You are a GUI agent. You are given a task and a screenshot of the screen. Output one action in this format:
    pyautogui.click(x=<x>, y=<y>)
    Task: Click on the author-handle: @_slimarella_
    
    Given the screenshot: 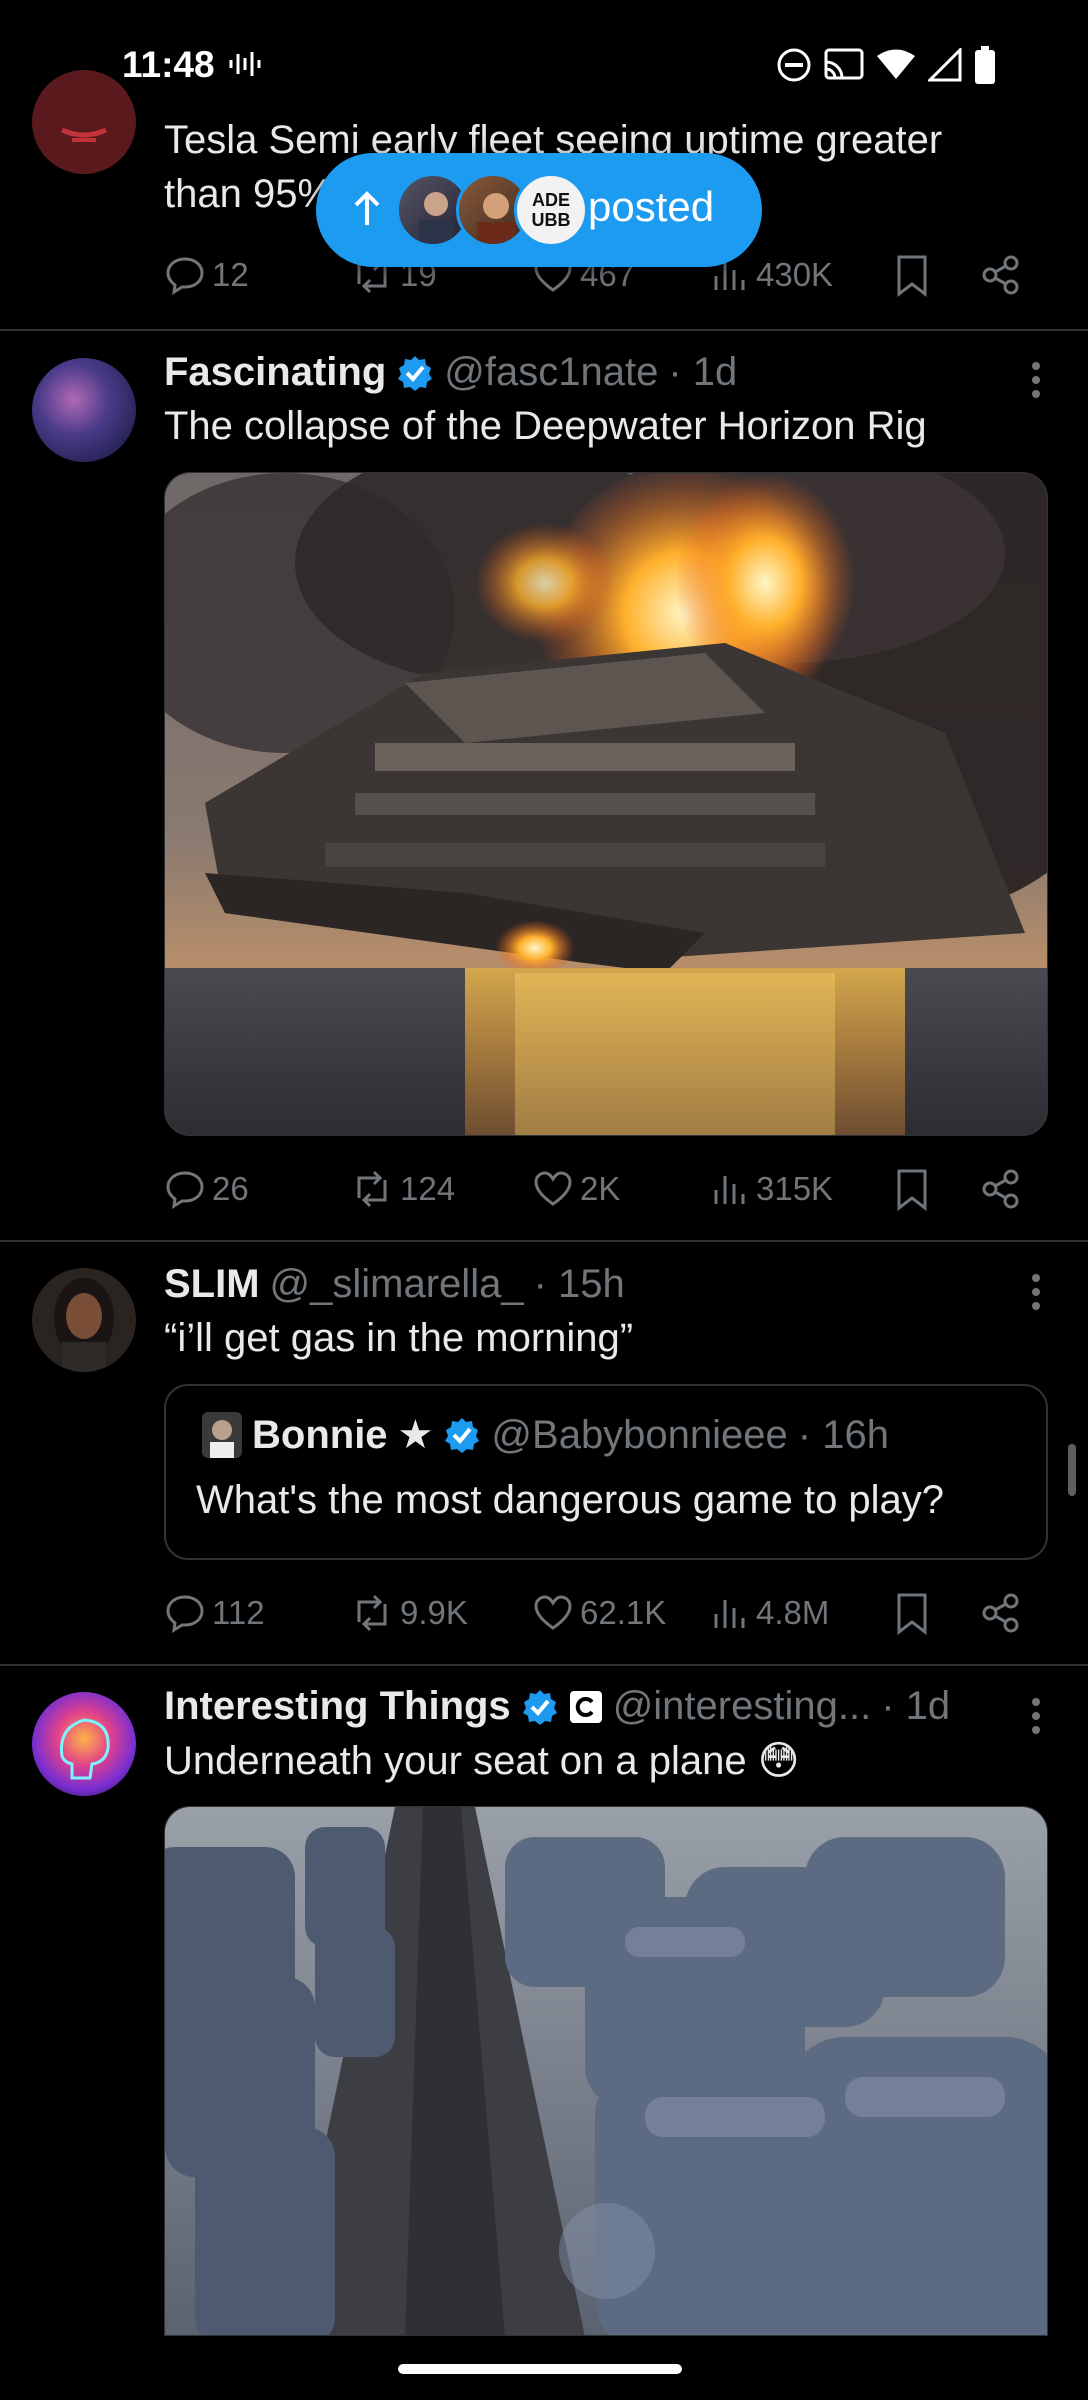 What is the action you would take?
    pyautogui.click(x=397, y=1284)
    